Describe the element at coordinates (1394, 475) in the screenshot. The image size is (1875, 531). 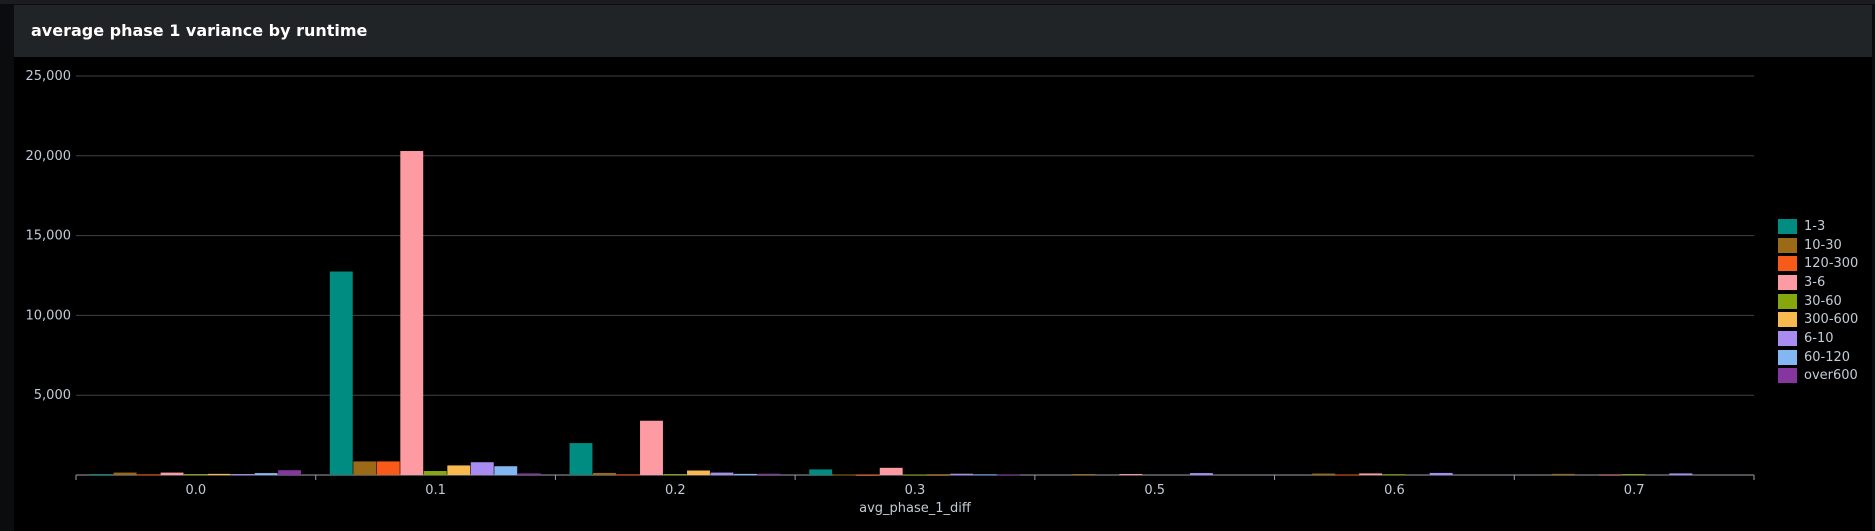
I see `bar-30-60-0.6` at that location.